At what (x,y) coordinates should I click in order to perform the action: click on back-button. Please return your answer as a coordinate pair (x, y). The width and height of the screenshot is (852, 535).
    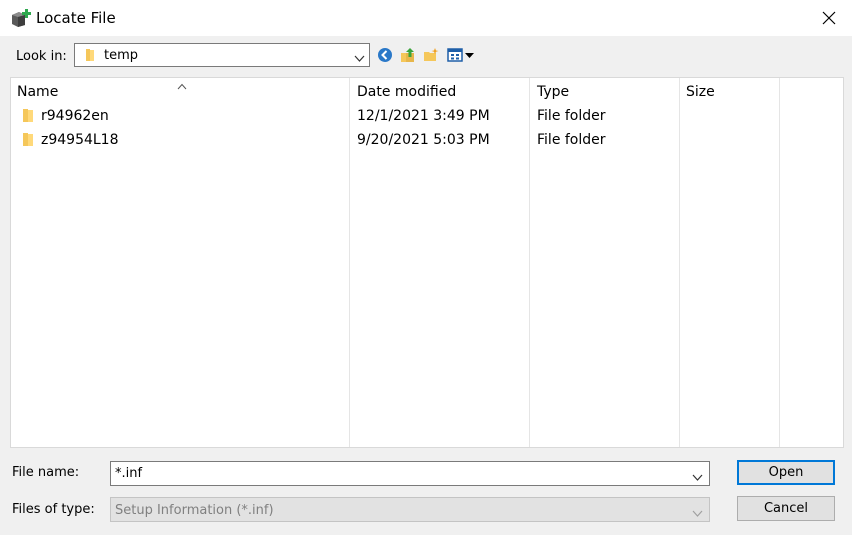
    Looking at the image, I should click on (385, 55).